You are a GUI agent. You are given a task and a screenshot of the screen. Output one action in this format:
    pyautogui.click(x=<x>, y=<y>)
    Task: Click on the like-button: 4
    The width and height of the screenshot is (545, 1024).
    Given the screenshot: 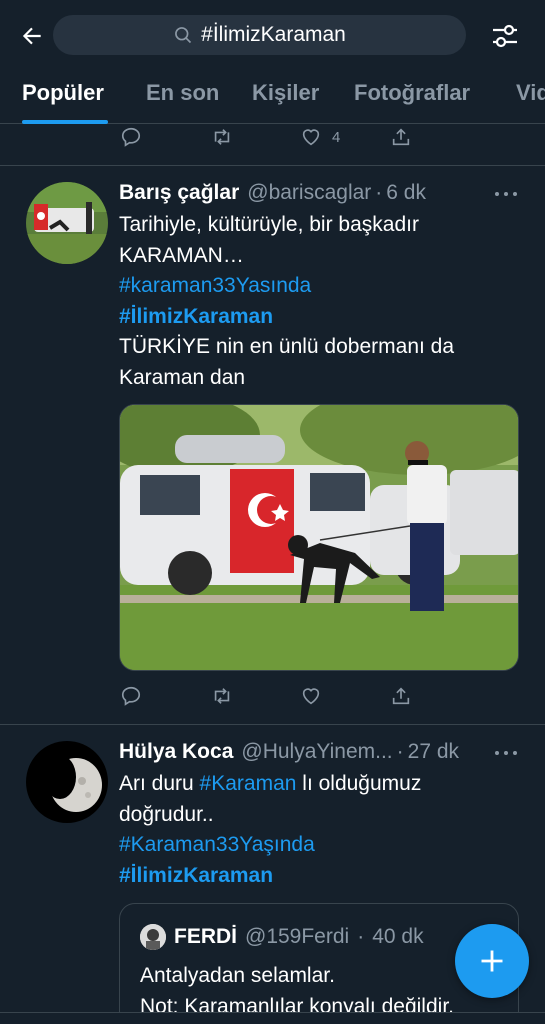 What is the action you would take?
    pyautogui.click(x=330, y=137)
    